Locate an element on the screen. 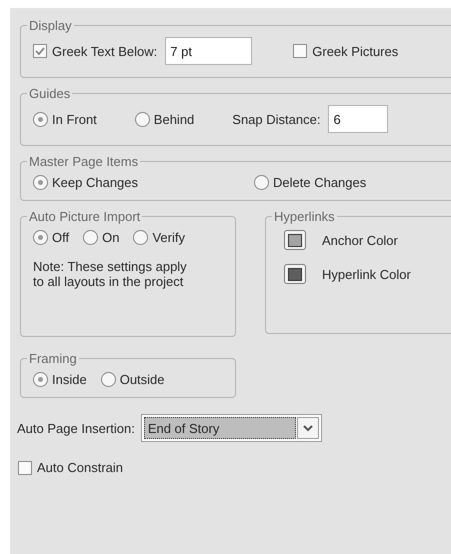 The image size is (451, 554). group-title: Hyperlinks is located at coordinates (304, 216).